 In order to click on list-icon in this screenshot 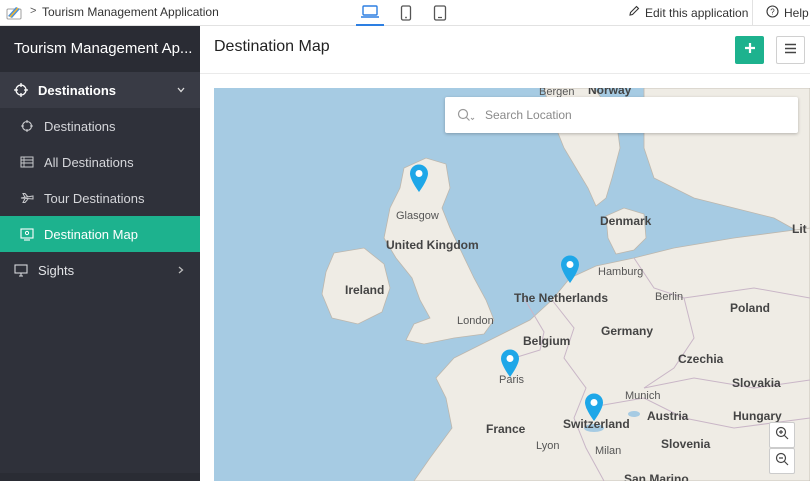, I will do `click(27, 162)`.